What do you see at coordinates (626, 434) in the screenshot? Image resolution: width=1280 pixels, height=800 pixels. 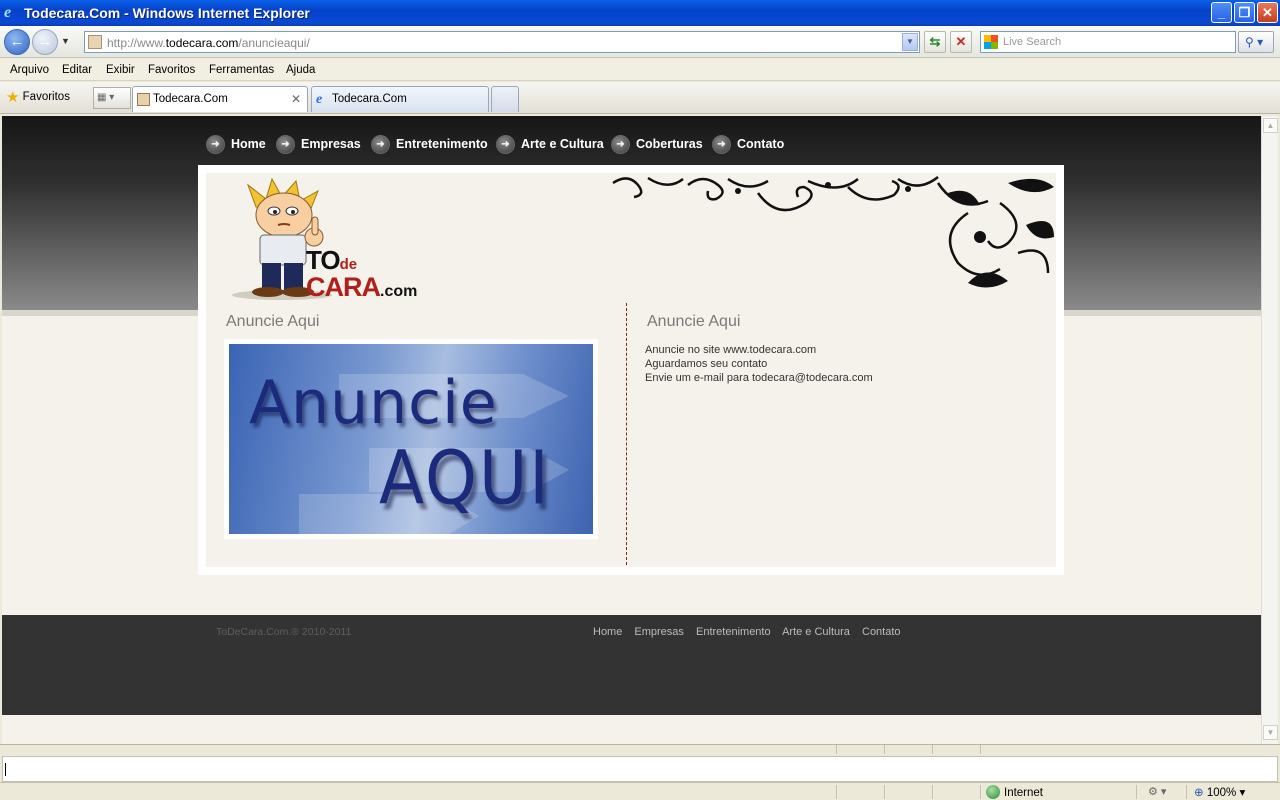 I see `column-divider` at bounding box center [626, 434].